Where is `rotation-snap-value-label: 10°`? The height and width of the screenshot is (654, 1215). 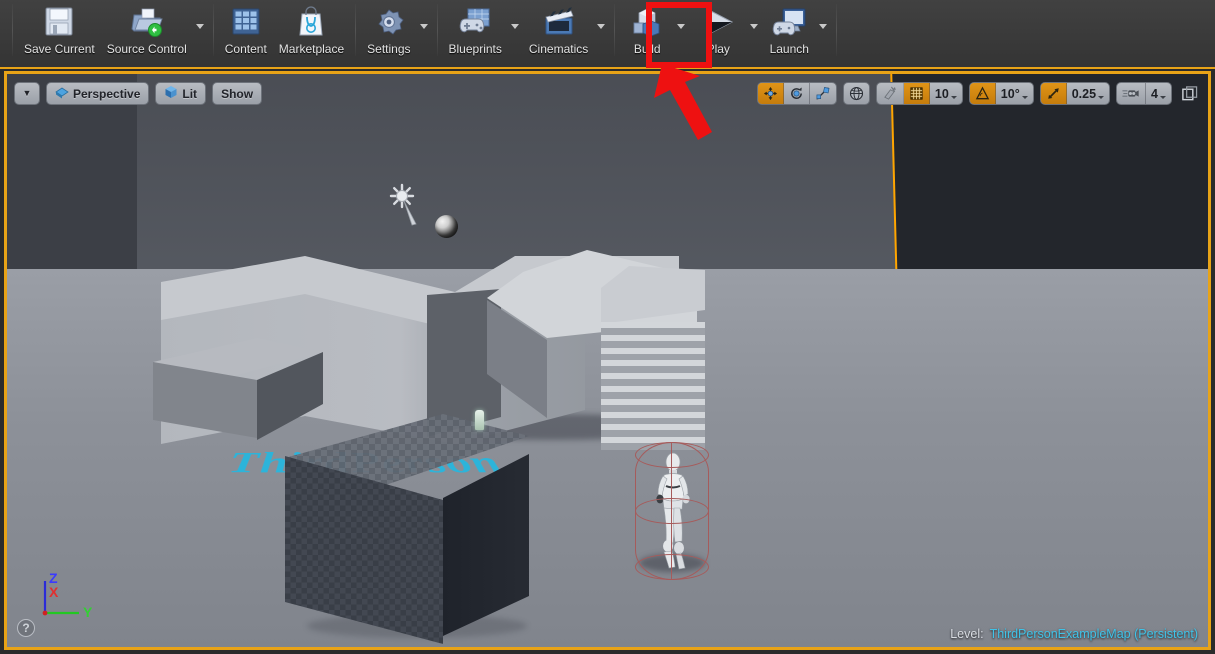
rotation-snap-value-label: 10° is located at coordinates (1010, 93).